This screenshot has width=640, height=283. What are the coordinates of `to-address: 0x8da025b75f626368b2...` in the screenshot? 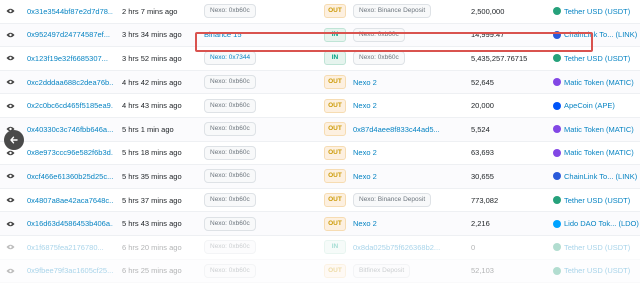 It's located at (396, 247).